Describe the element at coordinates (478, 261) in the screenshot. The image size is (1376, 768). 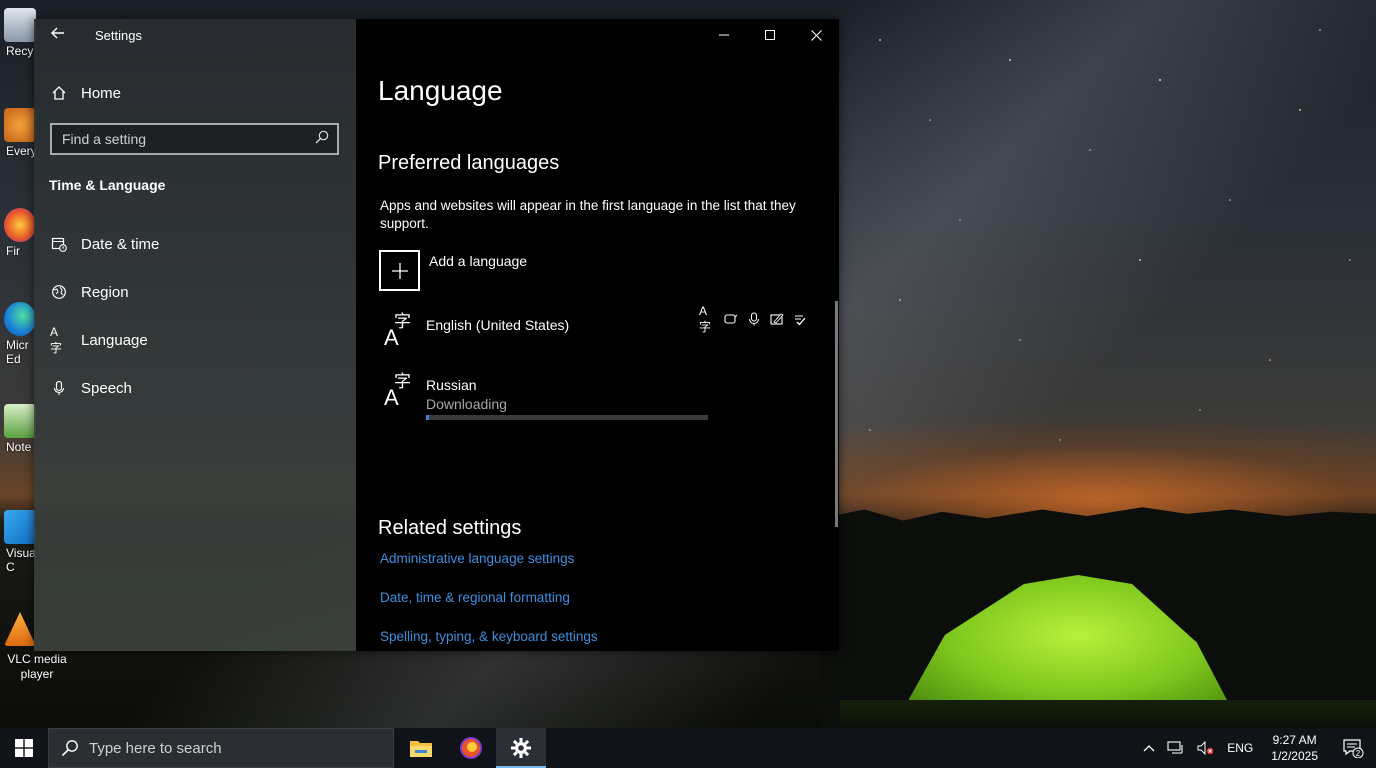
I see `add-language-label: Add a language` at that location.